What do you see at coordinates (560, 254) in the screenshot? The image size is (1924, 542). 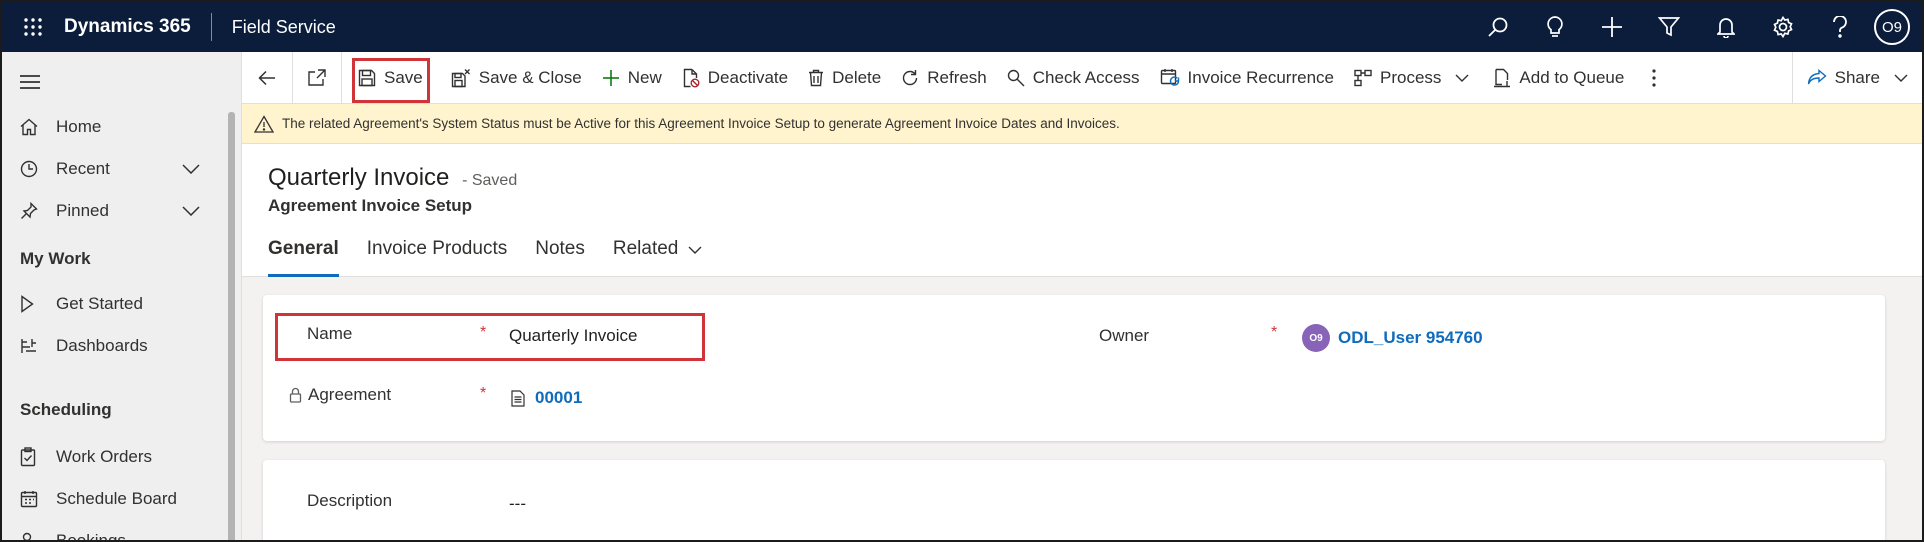 I see `tab-notes: Notes` at bounding box center [560, 254].